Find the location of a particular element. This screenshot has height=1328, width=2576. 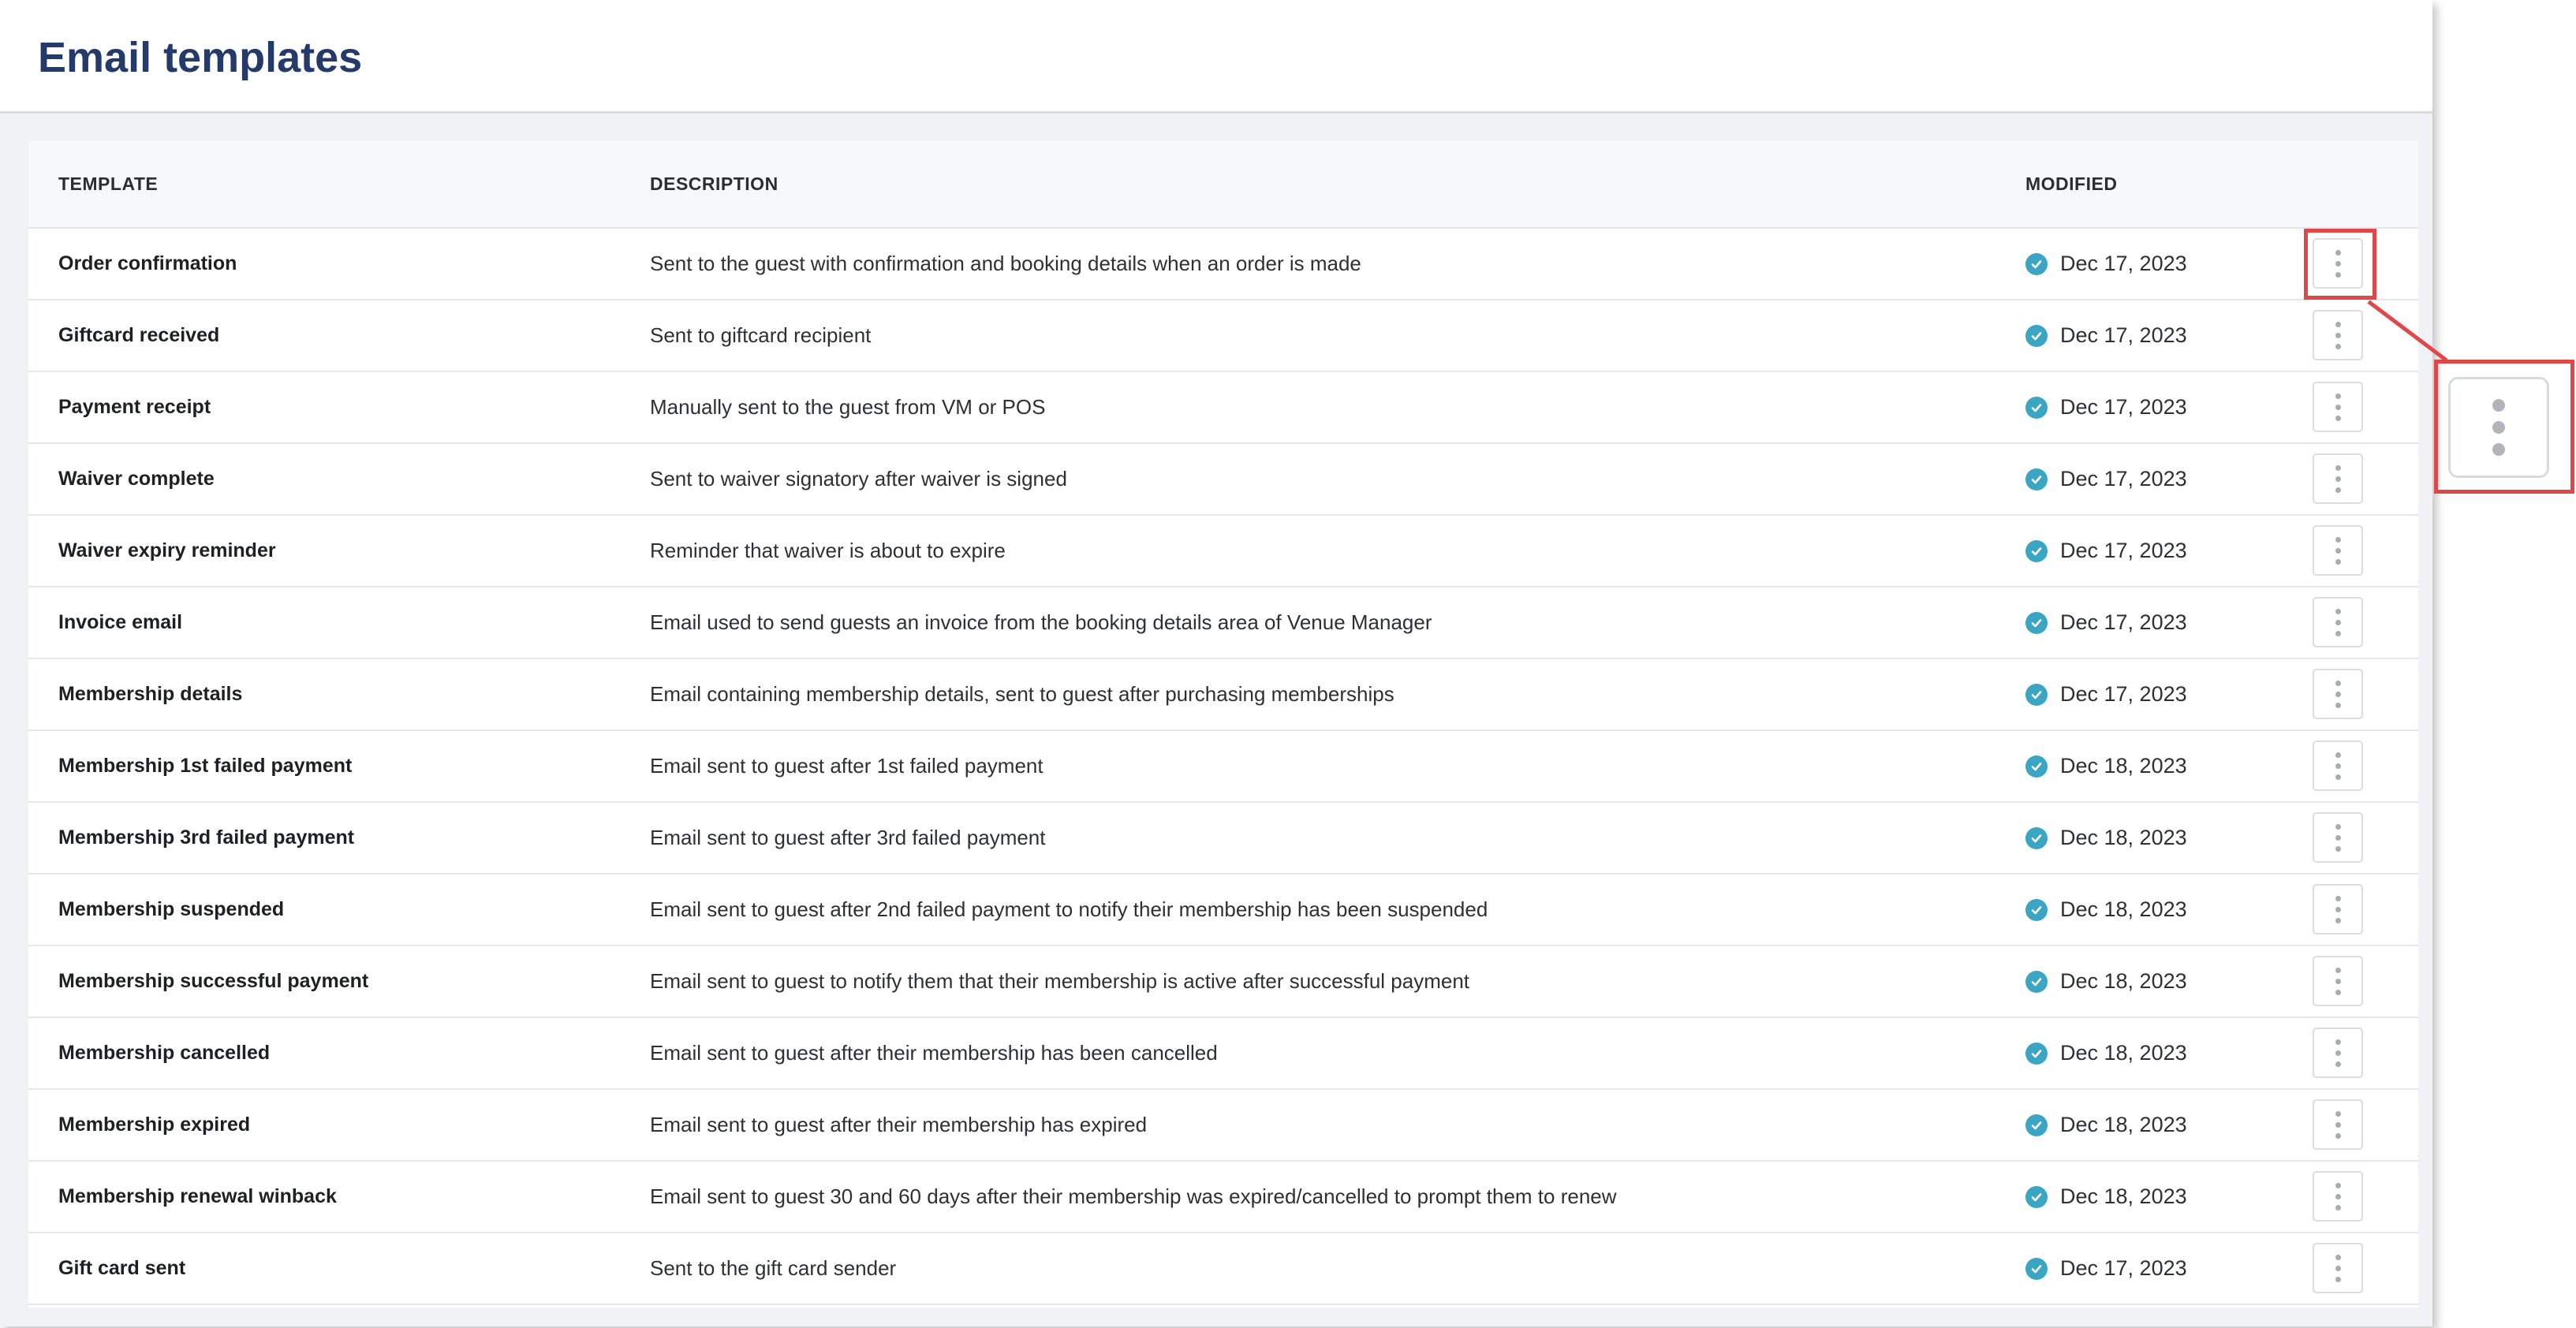

table-header: TEMPLATE DESCRIPTION MODIFIED is located at coordinates (1223, 184).